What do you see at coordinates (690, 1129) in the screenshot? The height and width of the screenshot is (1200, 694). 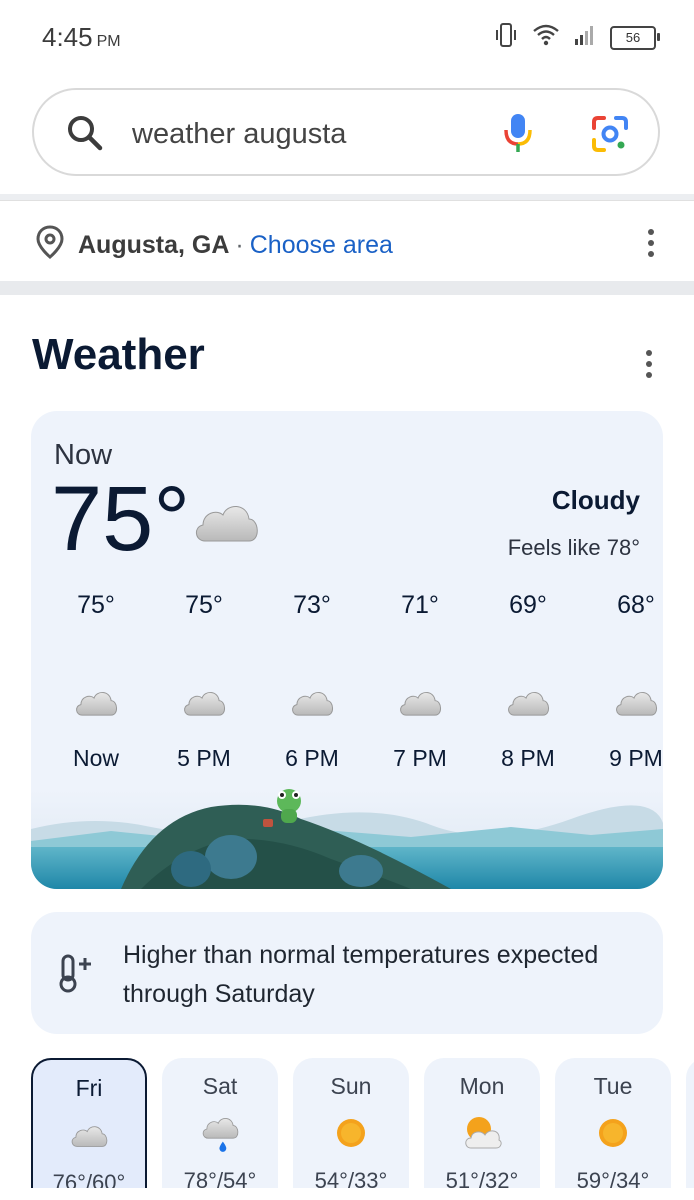 I see `day-tile-partial` at bounding box center [690, 1129].